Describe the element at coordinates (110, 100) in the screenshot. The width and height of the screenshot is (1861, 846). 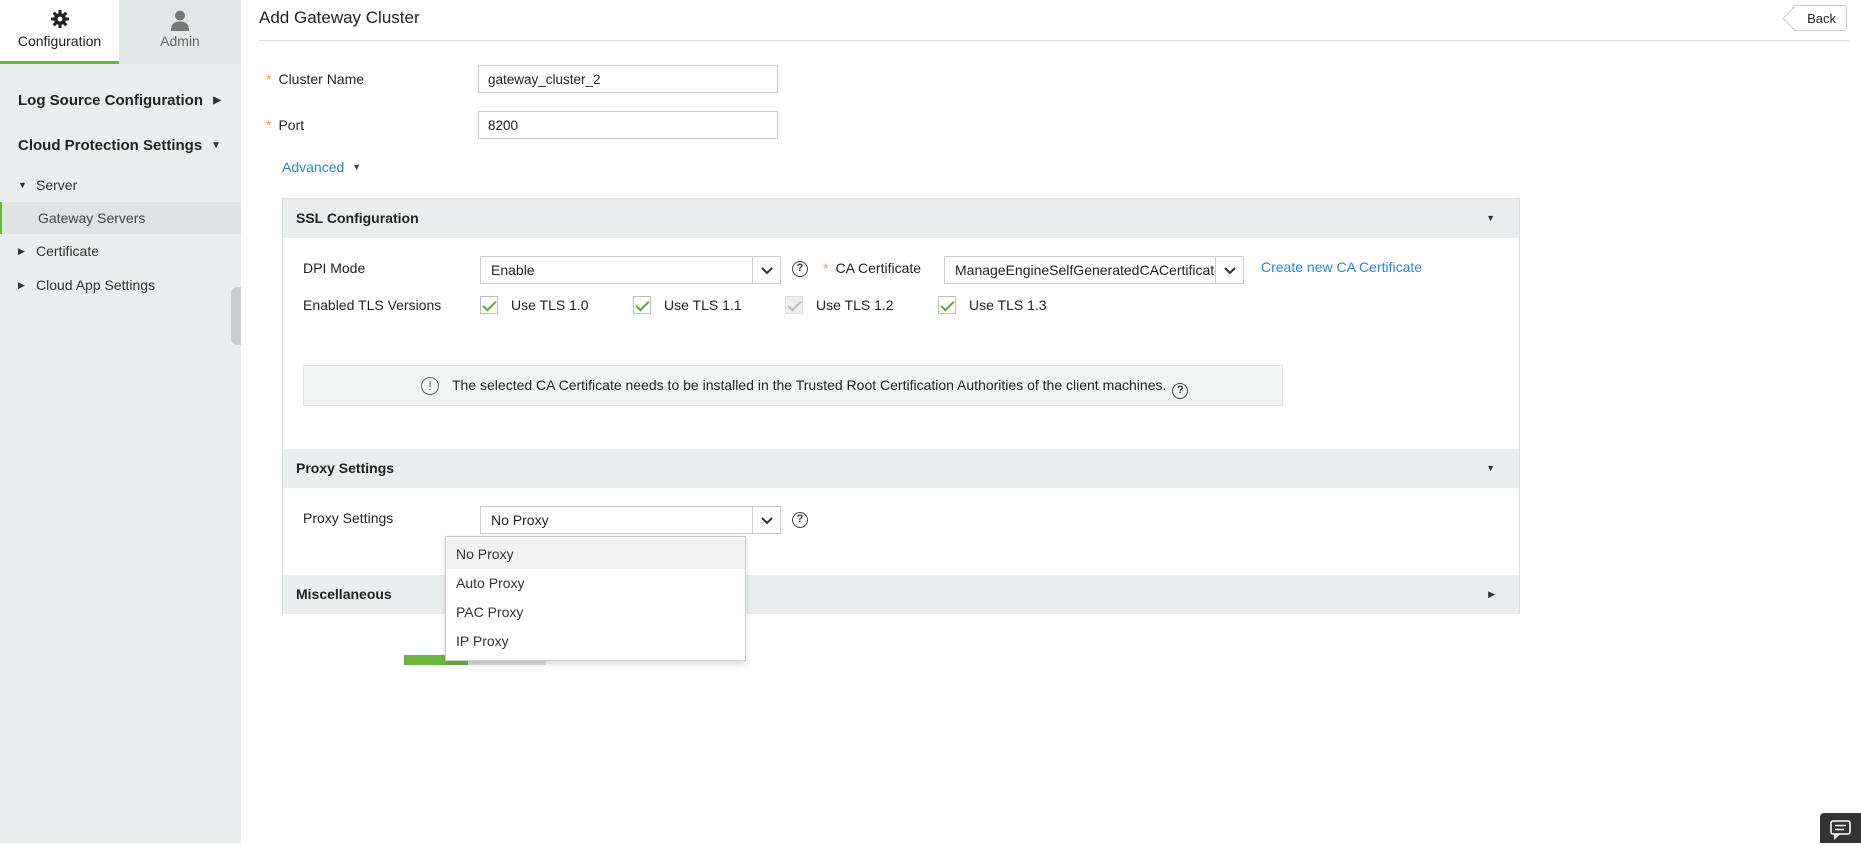
I see `sidebar-section-label: Log Source Configuration` at that location.